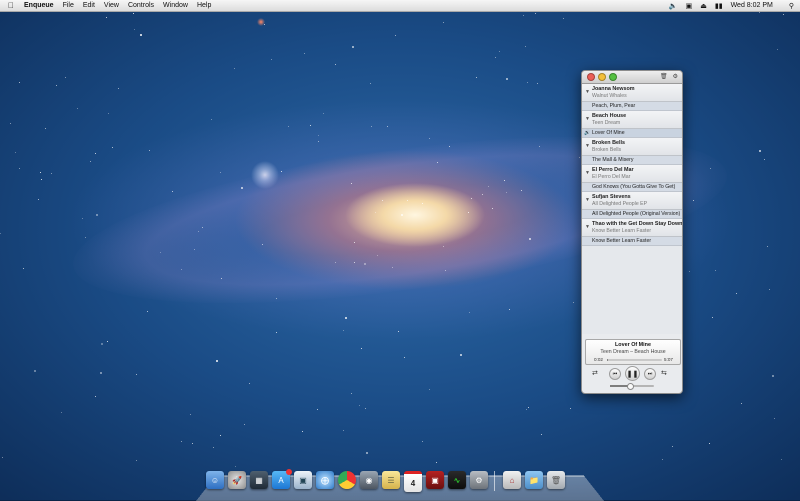 This screenshot has height=501, width=800. Describe the element at coordinates (282, 479) in the screenshot. I see `app-store-icon: A` at that location.